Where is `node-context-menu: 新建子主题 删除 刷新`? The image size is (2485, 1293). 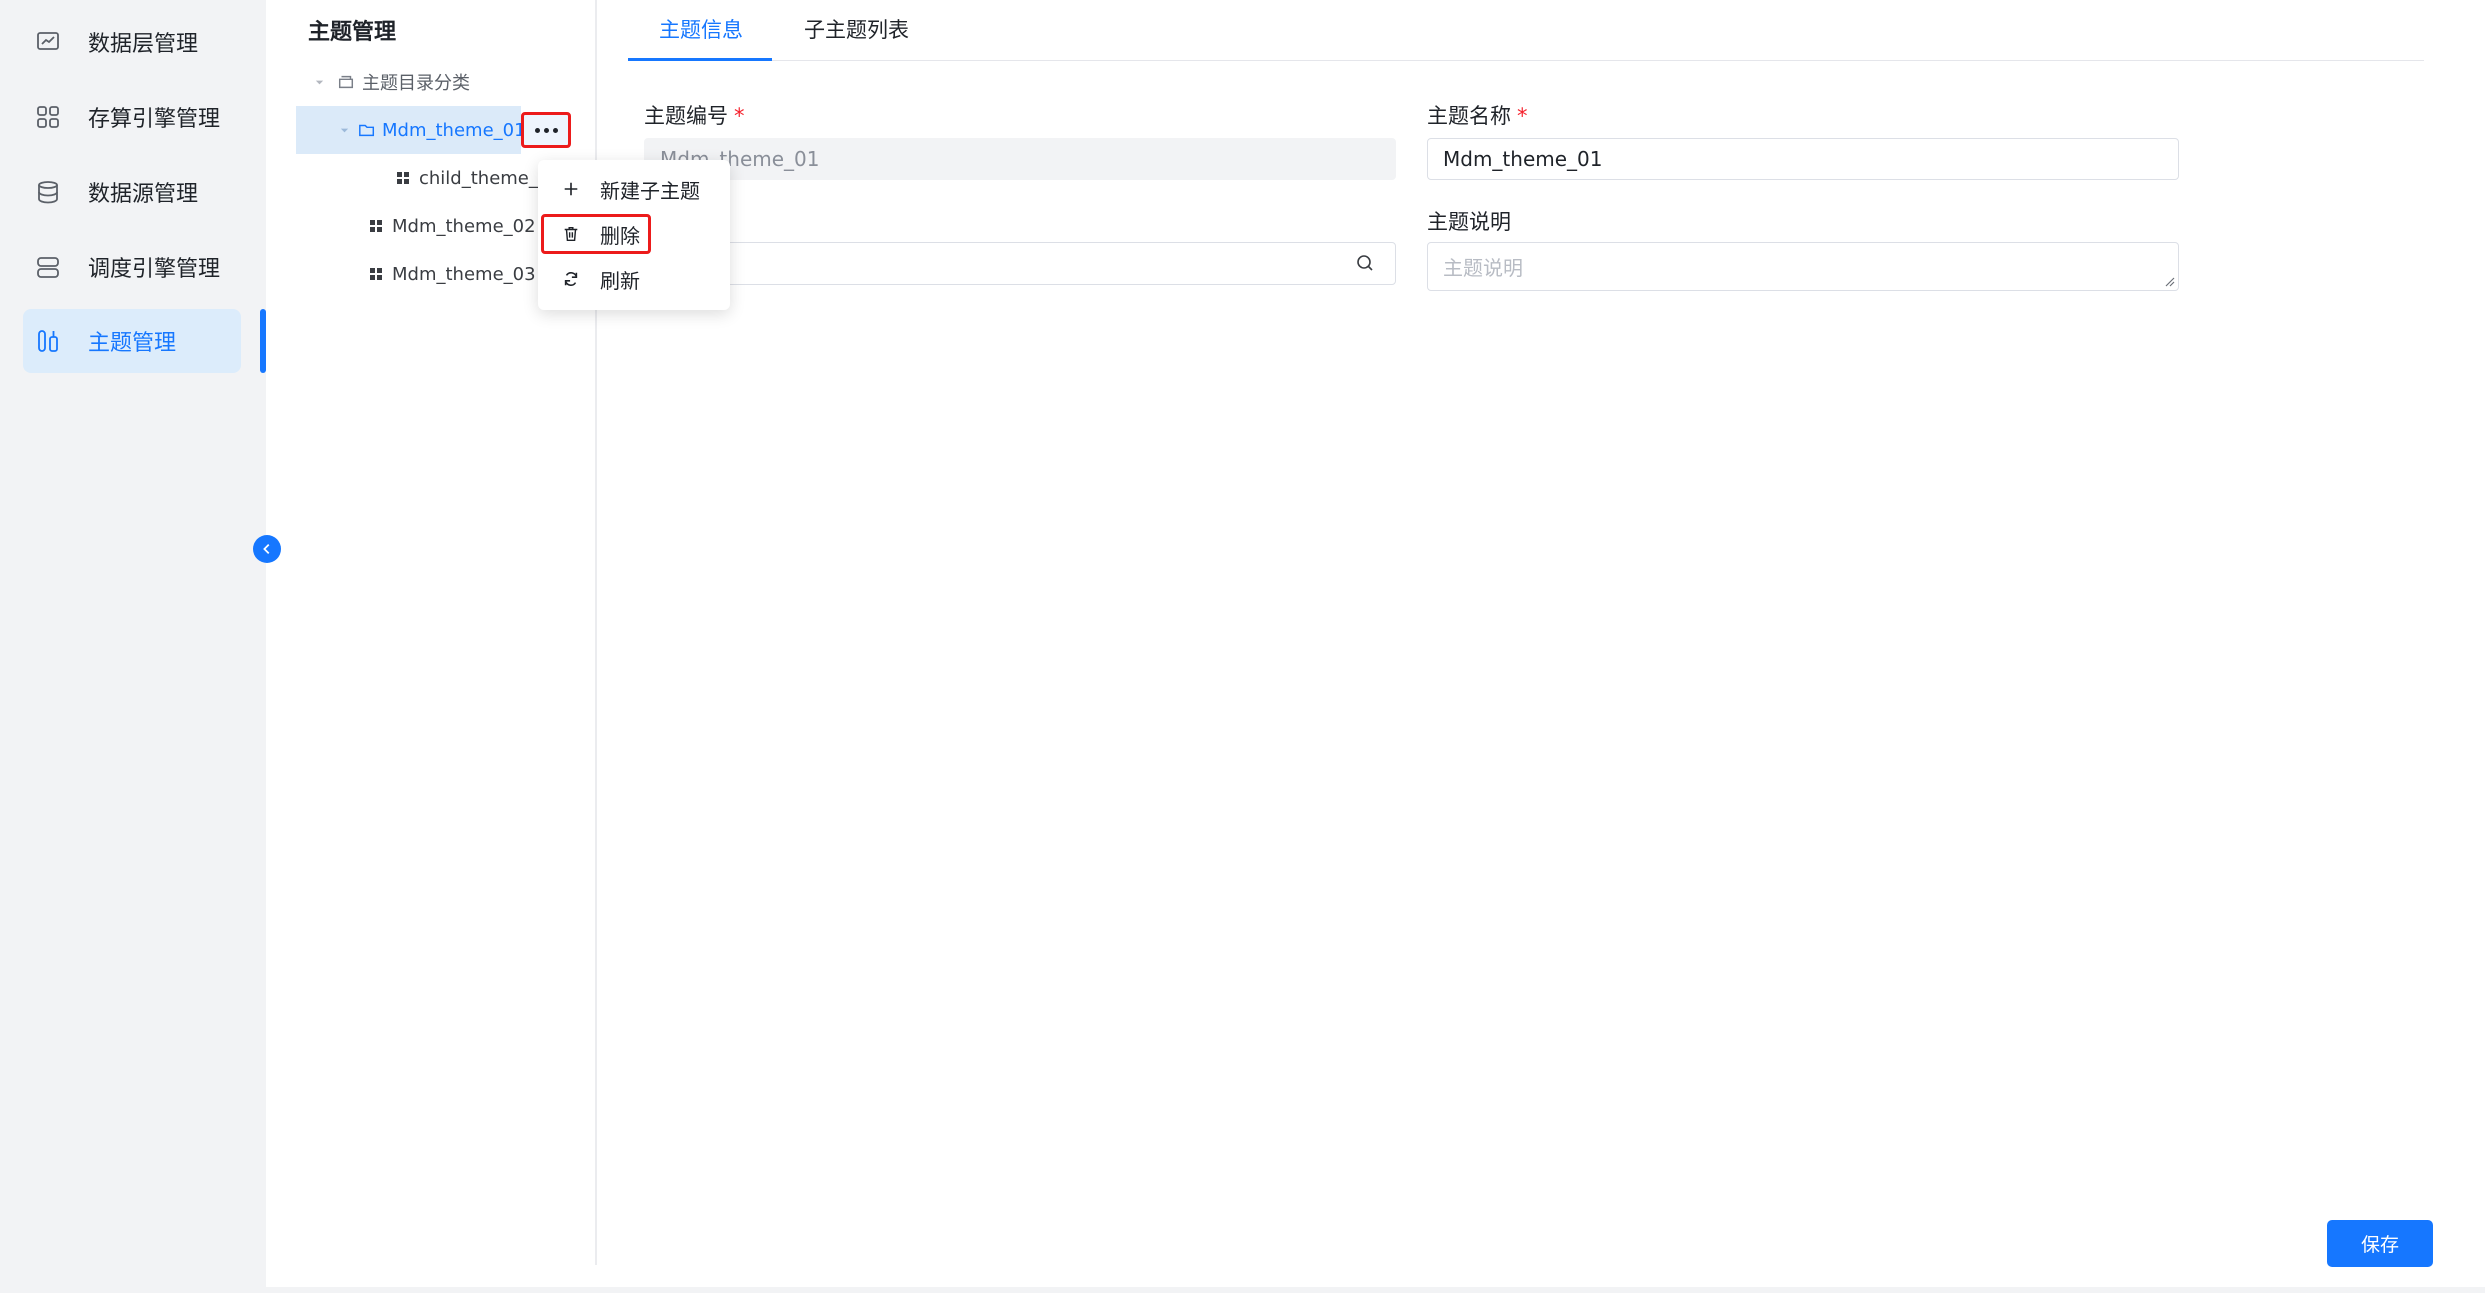
node-context-menu: 新建子主题 删除 刷新 is located at coordinates (634, 235).